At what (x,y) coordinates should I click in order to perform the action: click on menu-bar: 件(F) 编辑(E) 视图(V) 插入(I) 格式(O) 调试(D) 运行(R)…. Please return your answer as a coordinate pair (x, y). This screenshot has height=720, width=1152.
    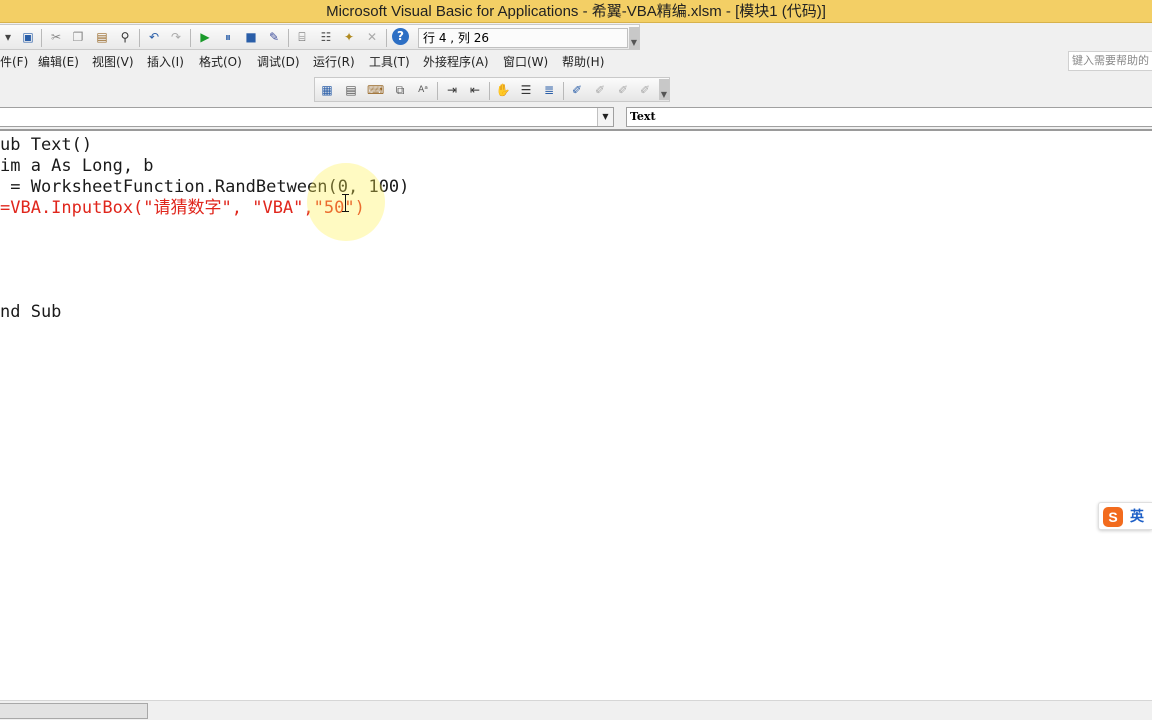
    Looking at the image, I should click on (576, 62).